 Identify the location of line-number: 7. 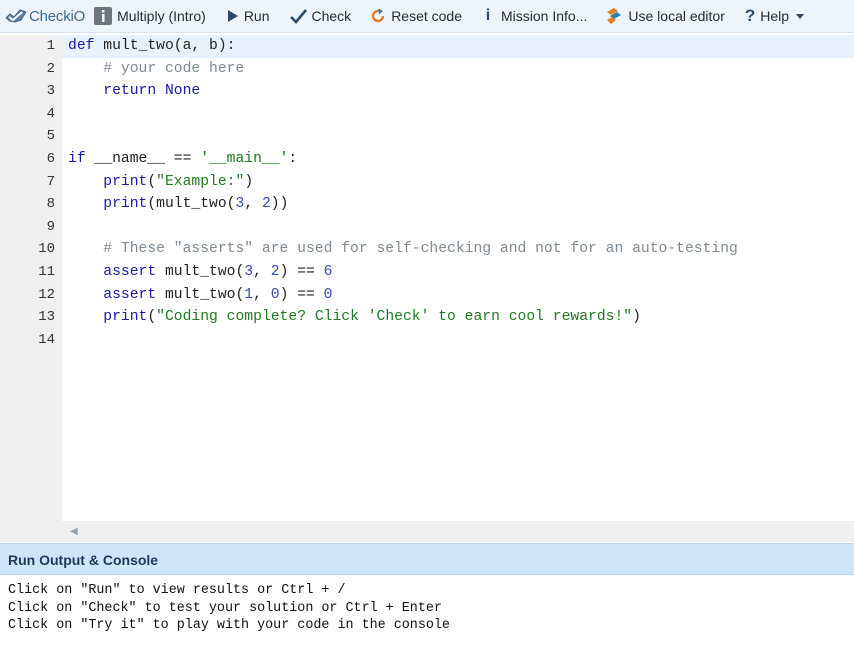
(50, 181).